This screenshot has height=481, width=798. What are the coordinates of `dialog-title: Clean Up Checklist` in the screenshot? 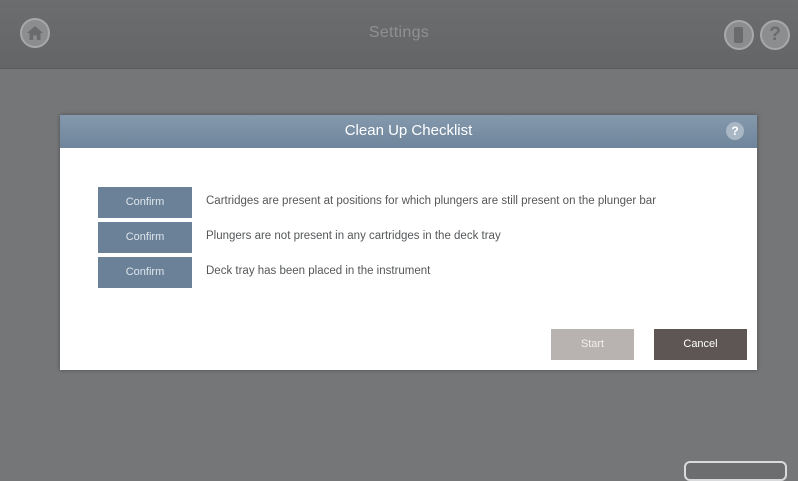 It's located at (408, 130).